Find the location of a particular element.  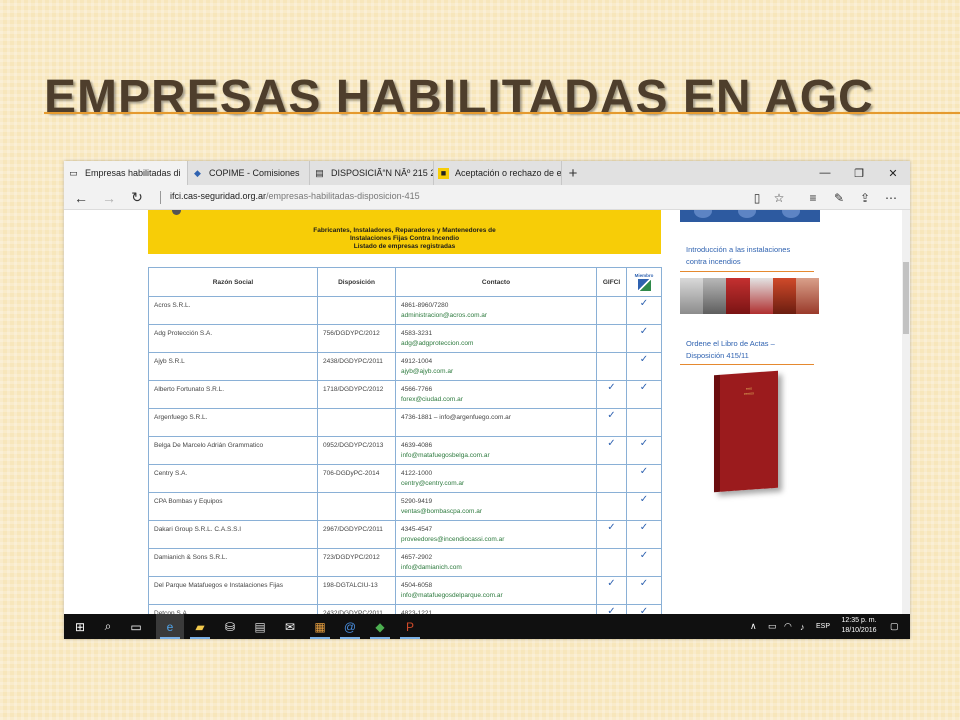

agc-icon: ■ is located at coordinates (443, 173).